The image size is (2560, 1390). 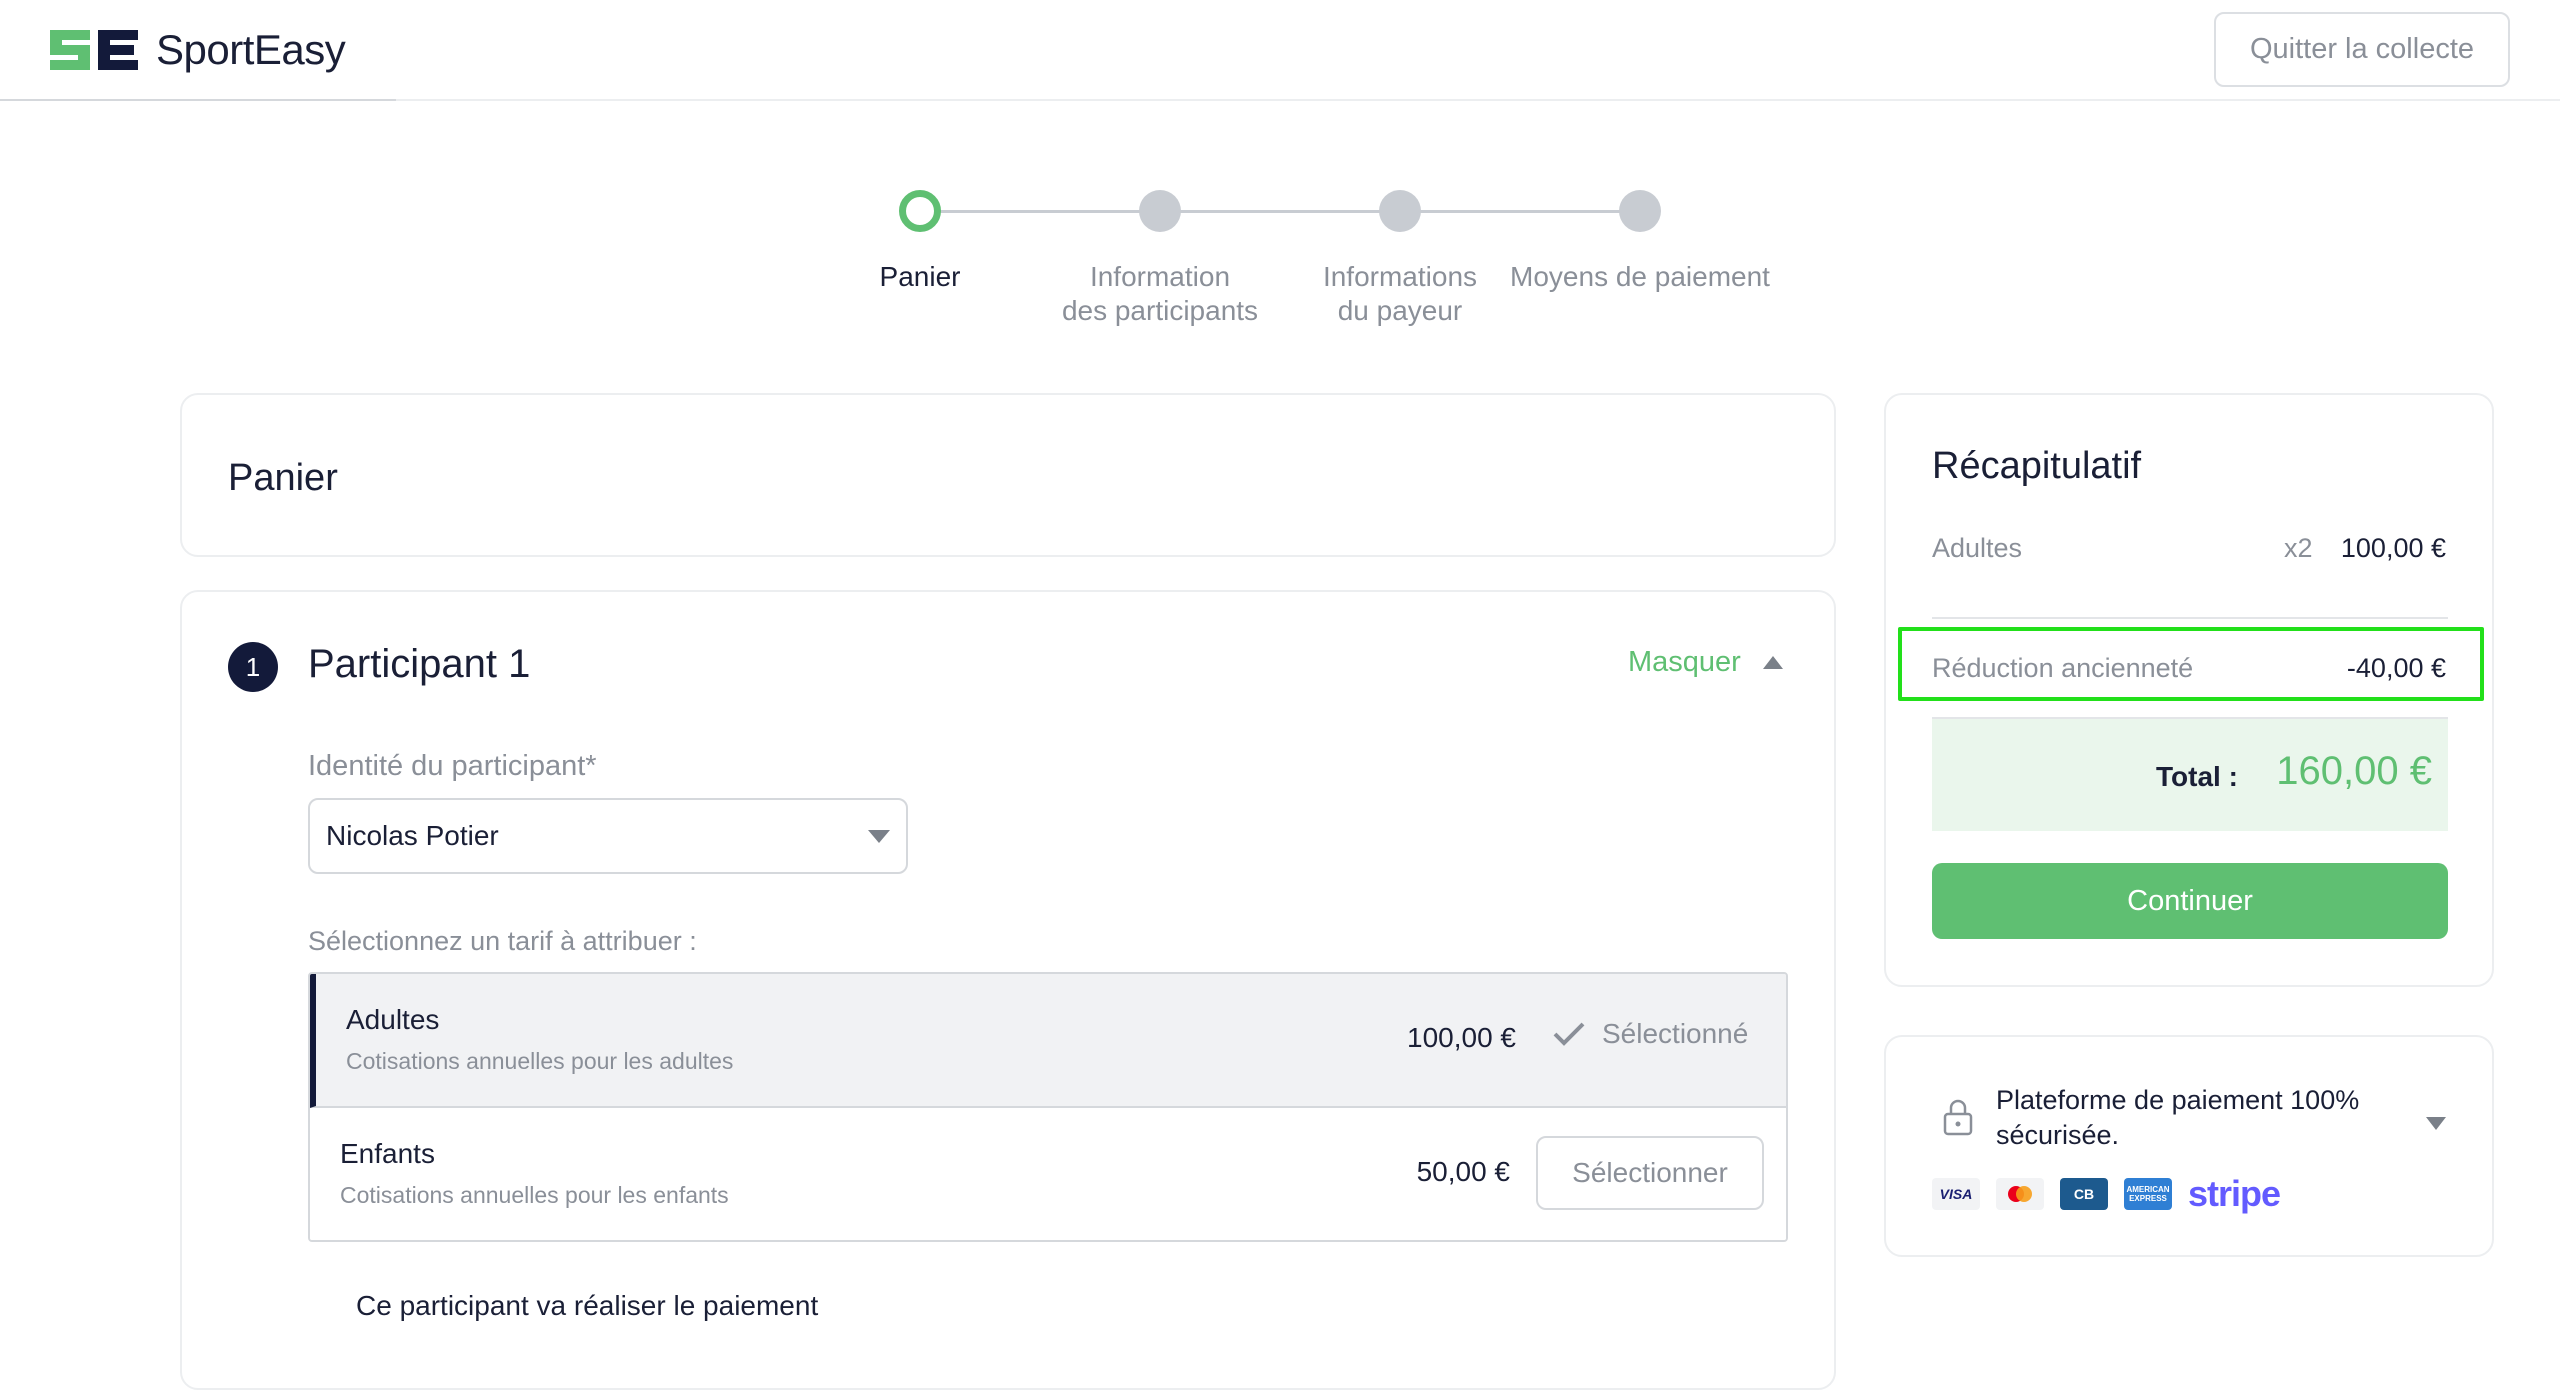 I want to click on step-dot-panier, so click(x=920, y=211).